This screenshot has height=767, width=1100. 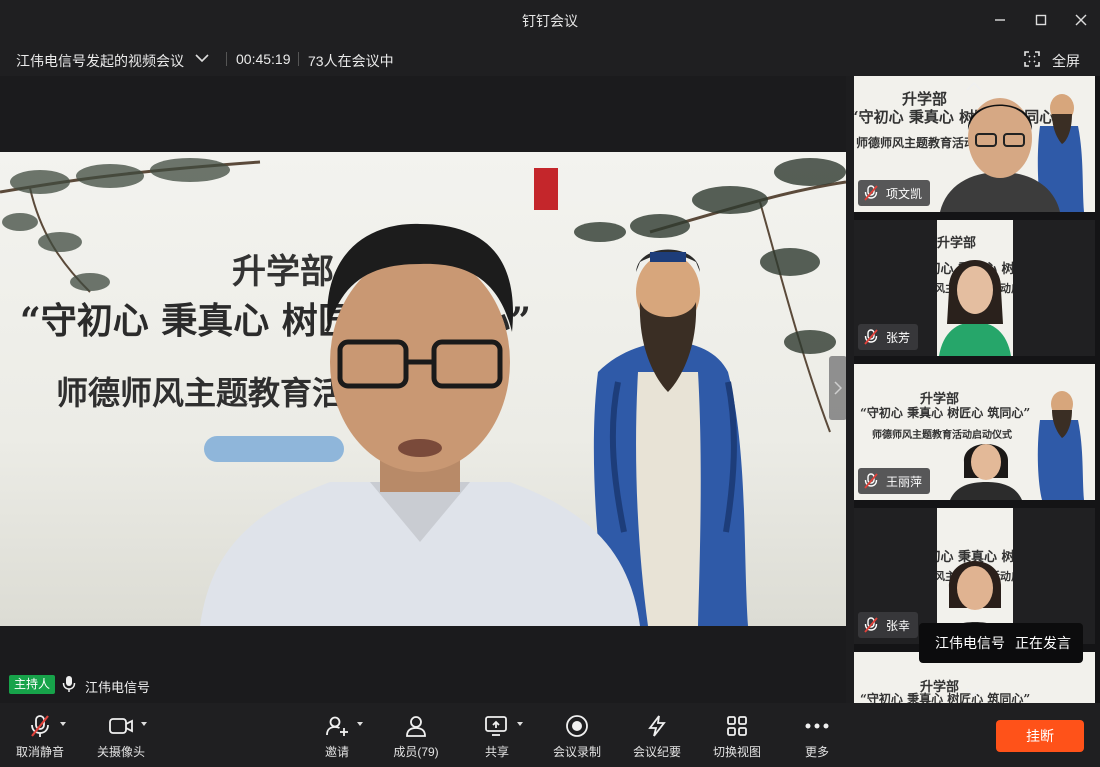 What do you see at coordinates (974, 432) in the screenshot?
I see `participant-tile: 升学部 “守初心 秉真心 树匠心 筑同心” 师德师风主题教育活动启动仪式 王丽萍` at bounding box center [974, 432].